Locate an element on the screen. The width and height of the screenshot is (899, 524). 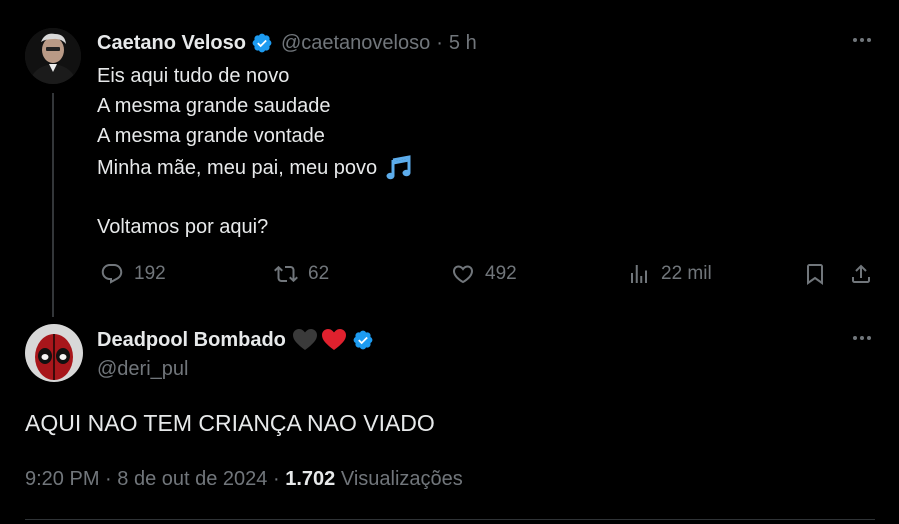
like-icon is located at coordinates (463, 274).